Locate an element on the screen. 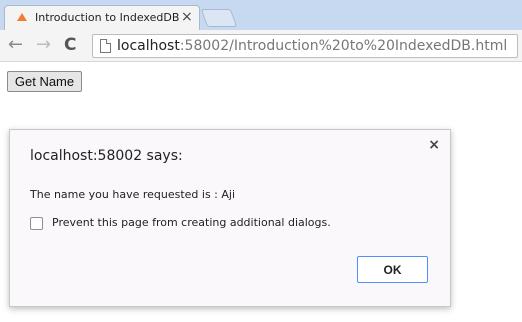 This screenshot has height=322, width=522. get-name-button: Get Name is located at coordinates (44, 81).